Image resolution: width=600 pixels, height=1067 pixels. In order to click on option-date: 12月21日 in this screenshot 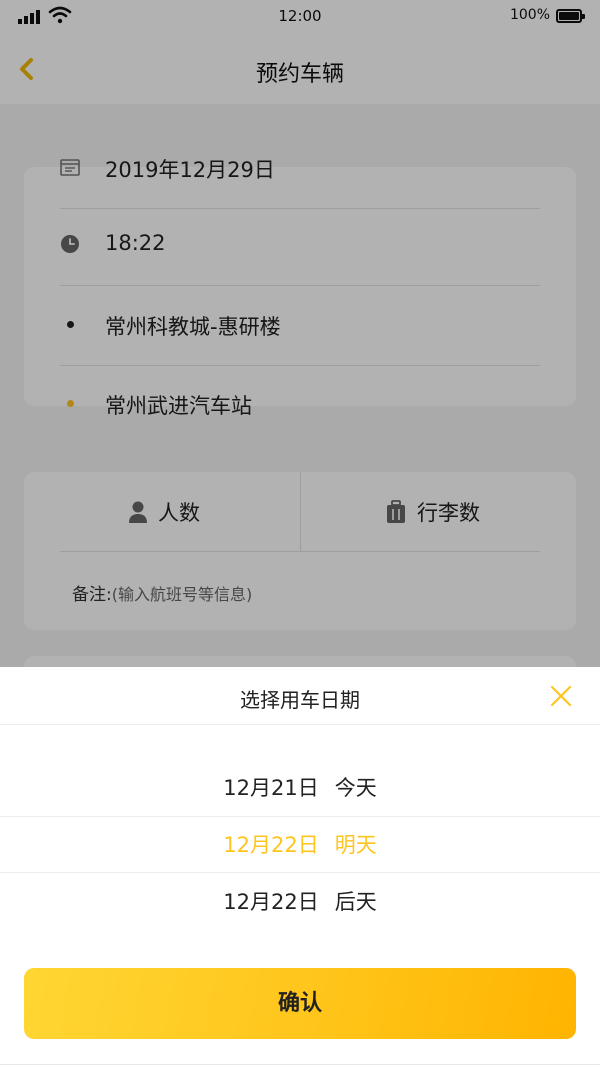, I will do `click(271, 788)`.